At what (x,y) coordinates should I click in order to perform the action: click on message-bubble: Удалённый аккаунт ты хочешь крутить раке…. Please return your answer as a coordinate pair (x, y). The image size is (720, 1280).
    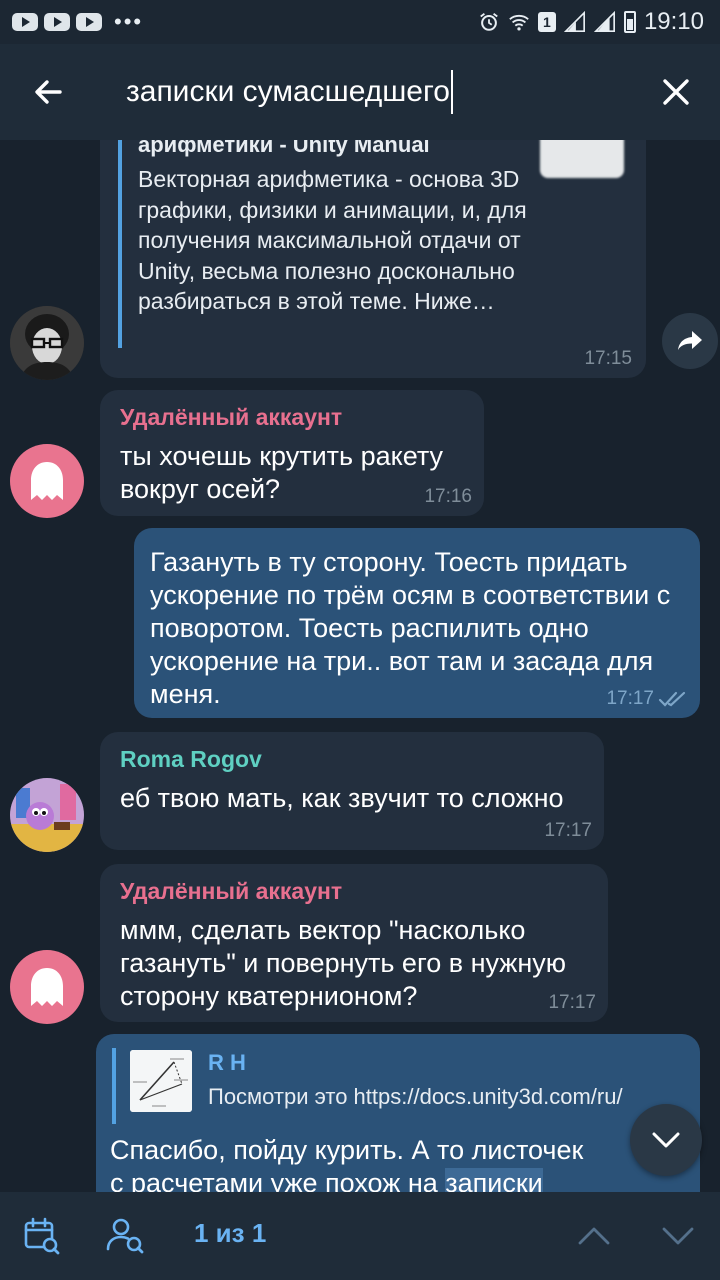
    Looking at the image, I should click on (292, 453).